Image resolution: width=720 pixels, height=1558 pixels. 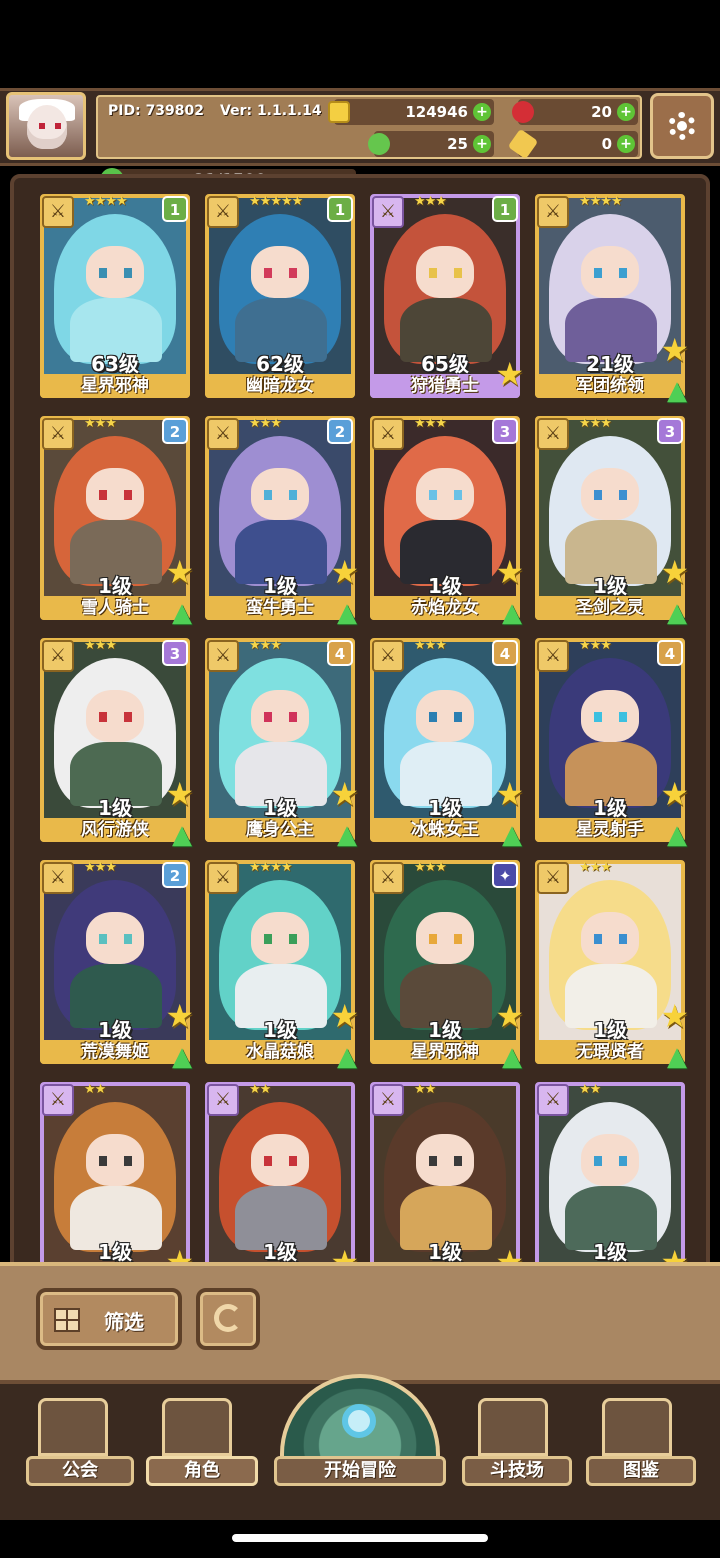 I want to click on hero-card: ⚔ ★★★ 2 1级 雪人骑士 ★ ▲, so click(x=117, y=521).